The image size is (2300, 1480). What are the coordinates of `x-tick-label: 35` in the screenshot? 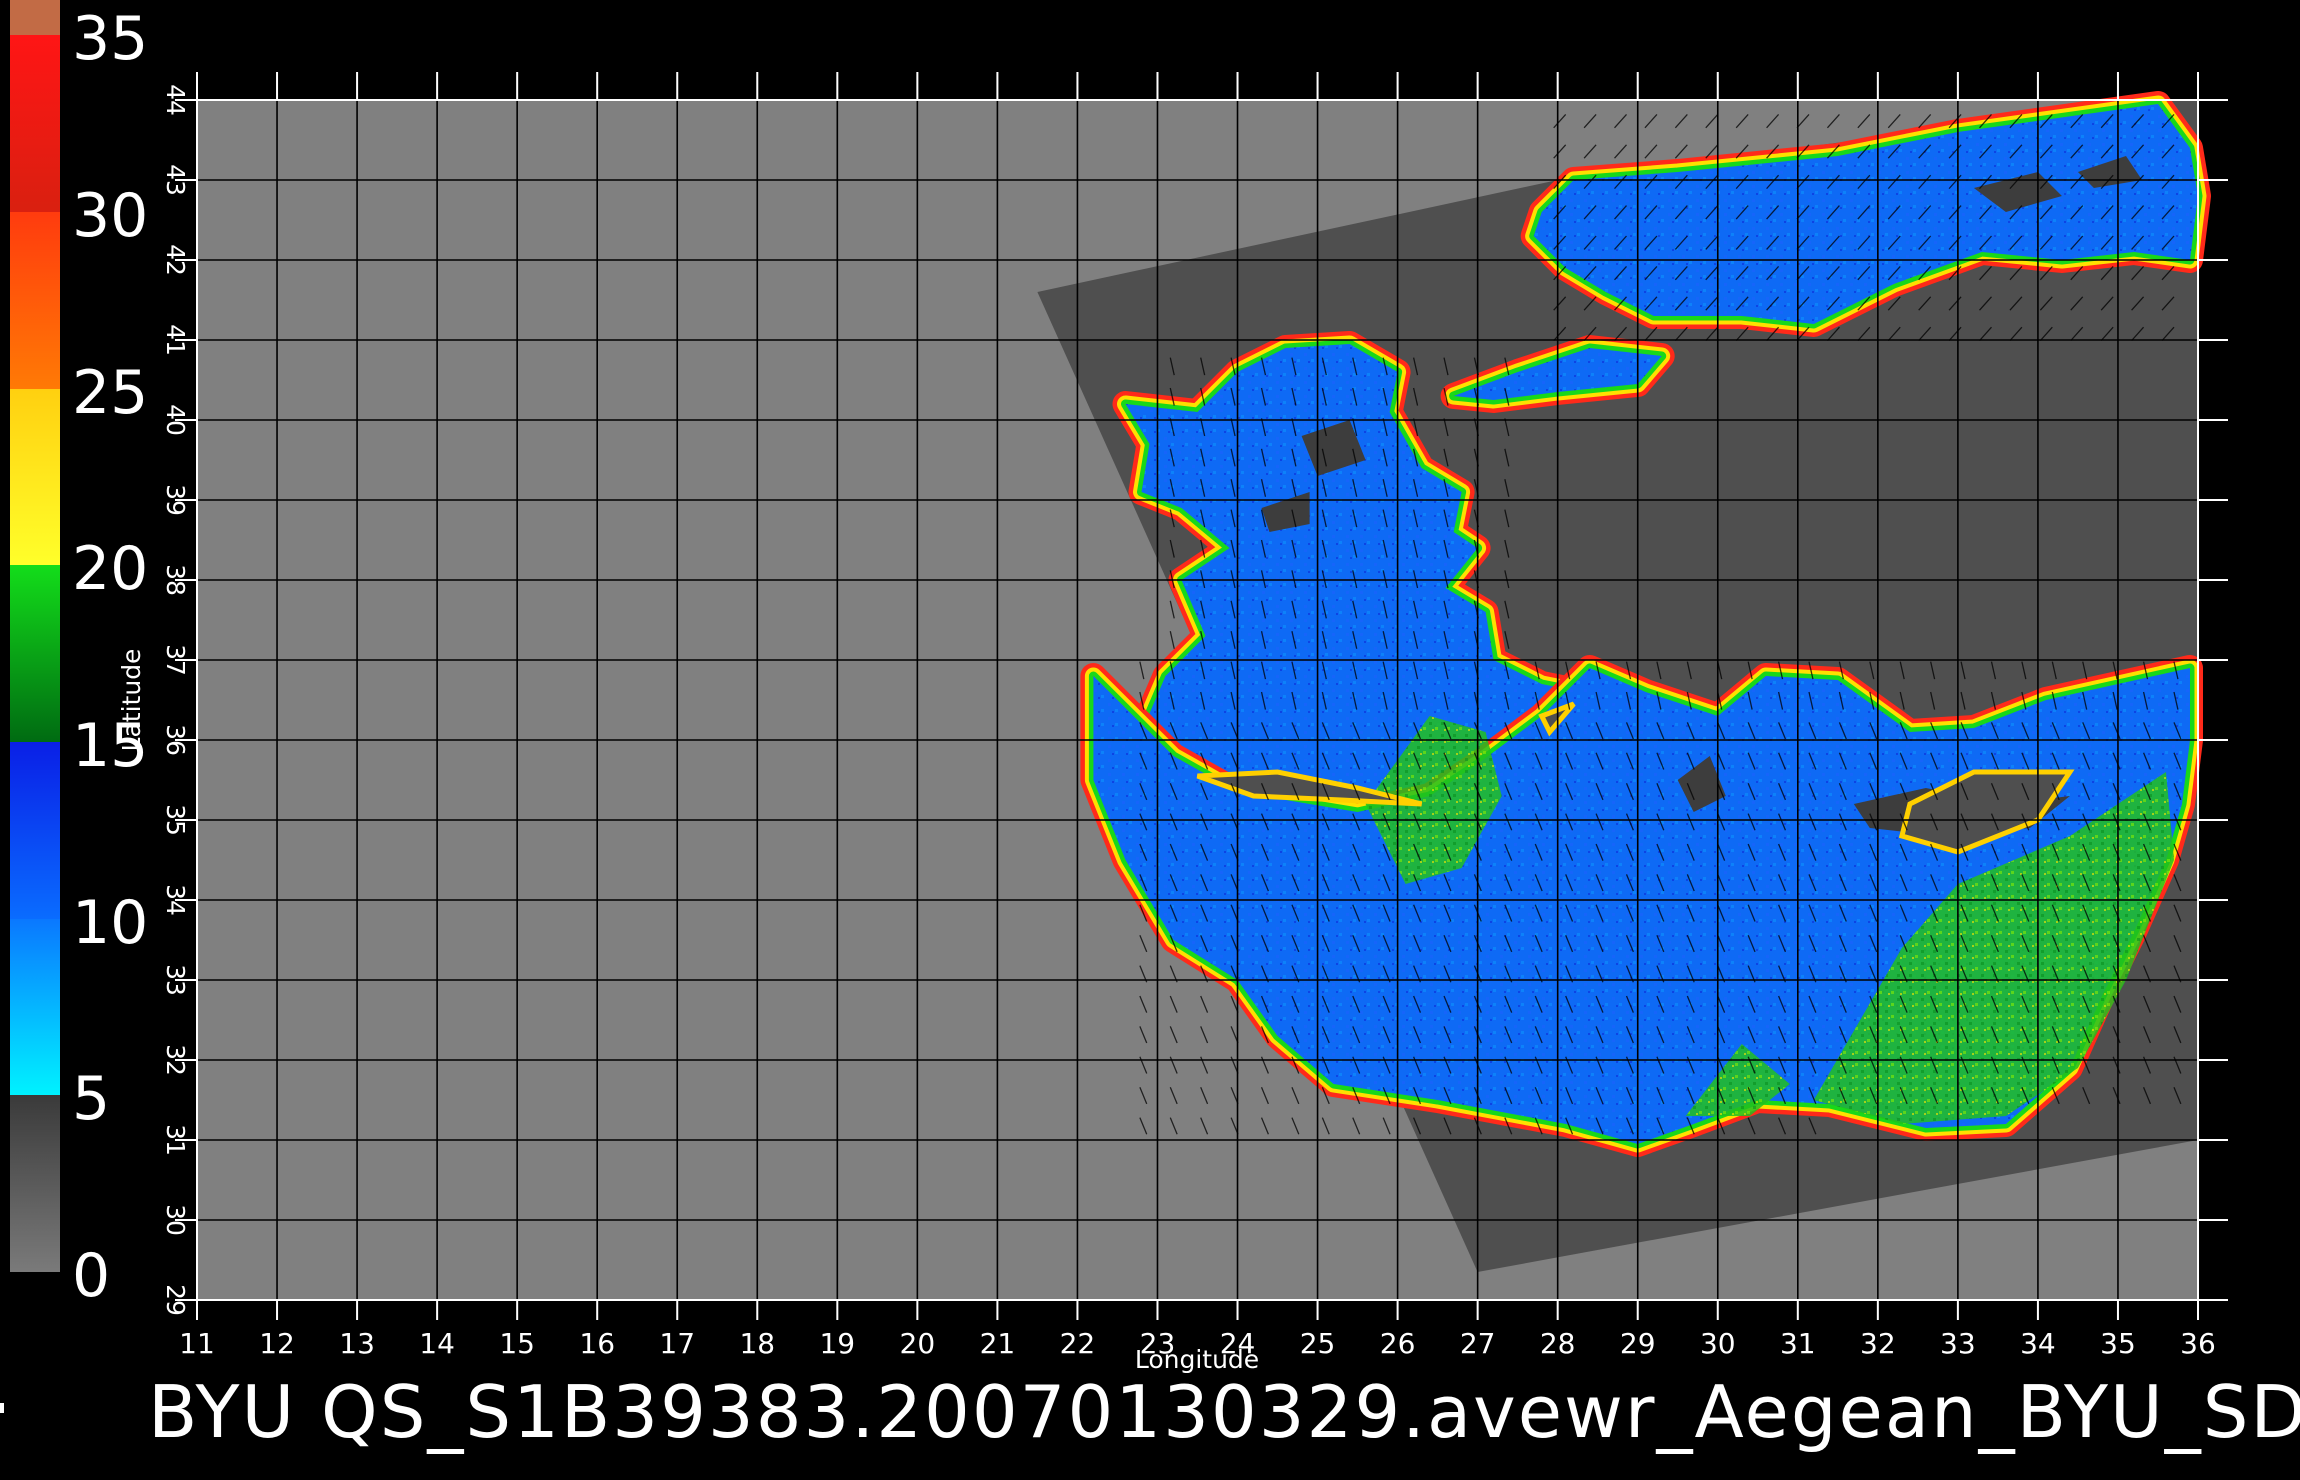 It's located at (2118, 1343).